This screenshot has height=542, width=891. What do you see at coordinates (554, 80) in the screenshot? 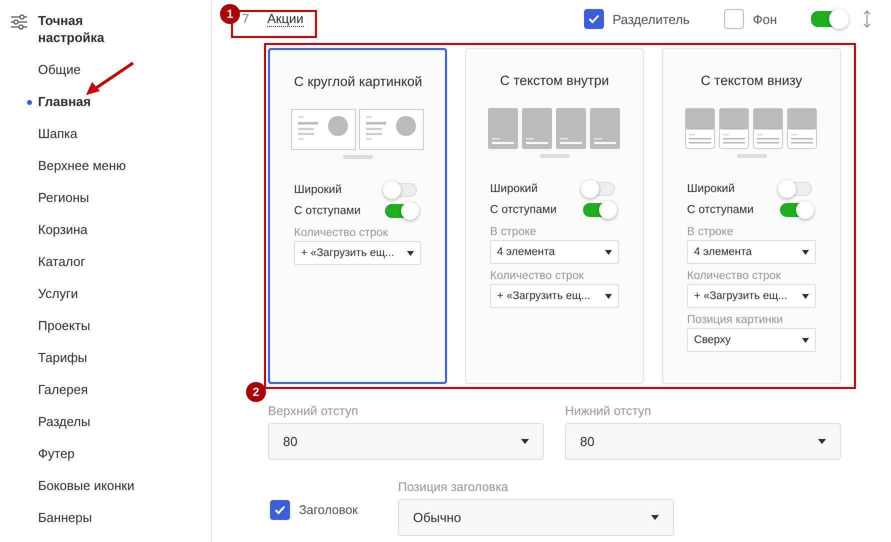
I see `card-title: С текстом внутри` at bounding box center [554, 80].